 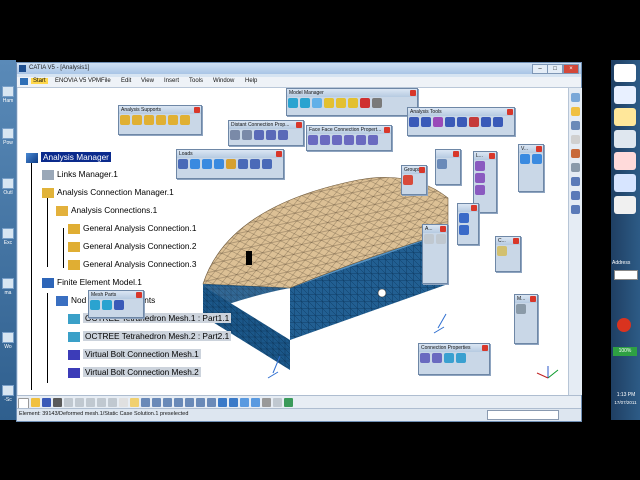 I want to click on bolt-property-icon, so click(x=461, y=358).